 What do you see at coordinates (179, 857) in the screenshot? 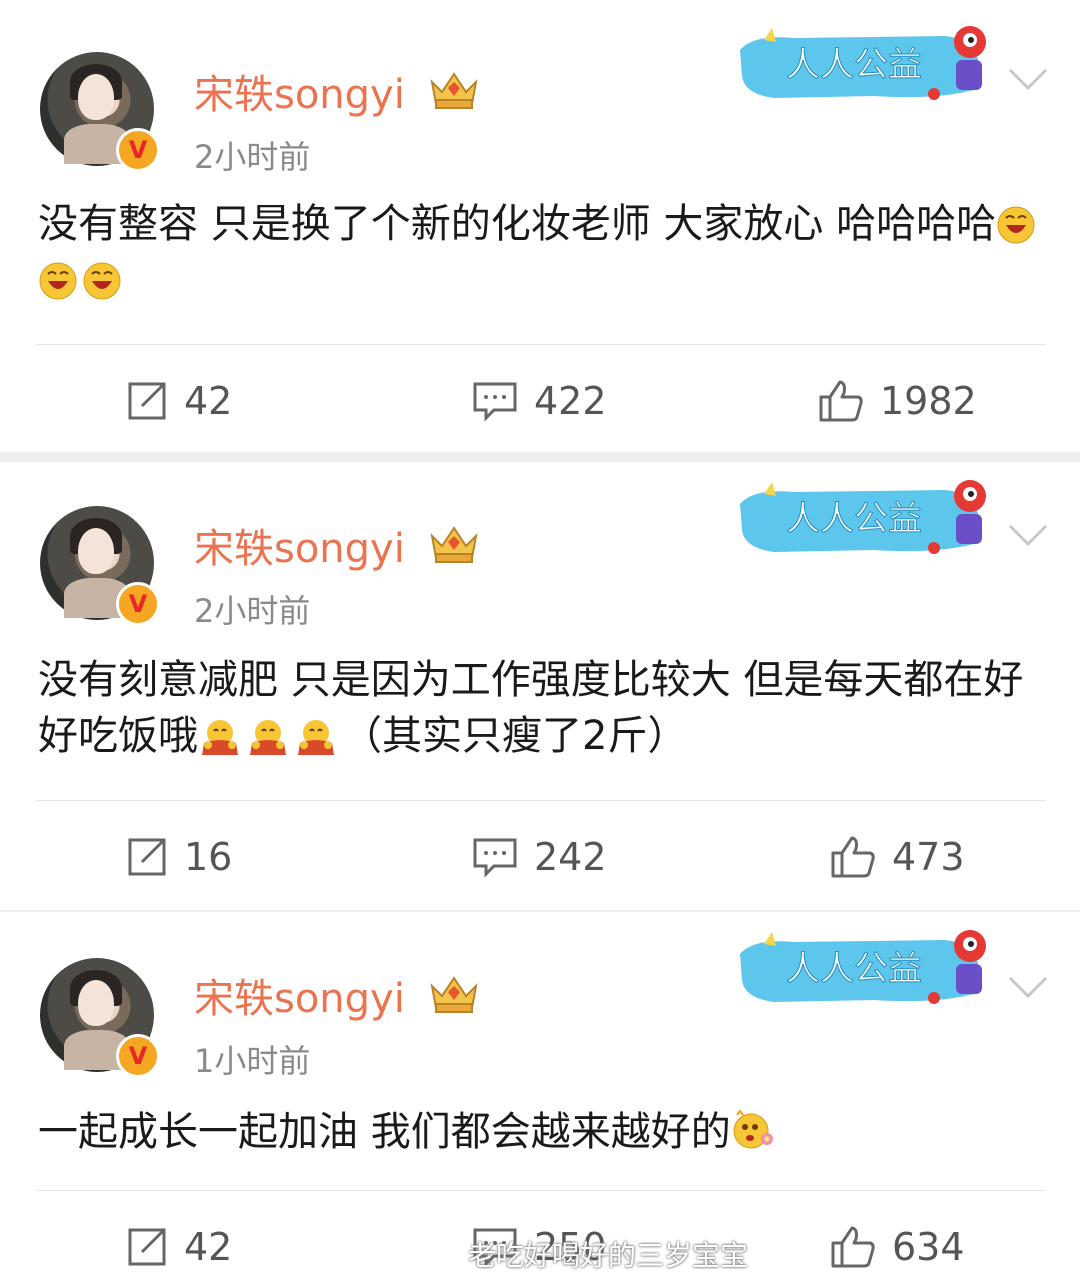
I see `repost-button: 16` at bounding box center [179, 857].